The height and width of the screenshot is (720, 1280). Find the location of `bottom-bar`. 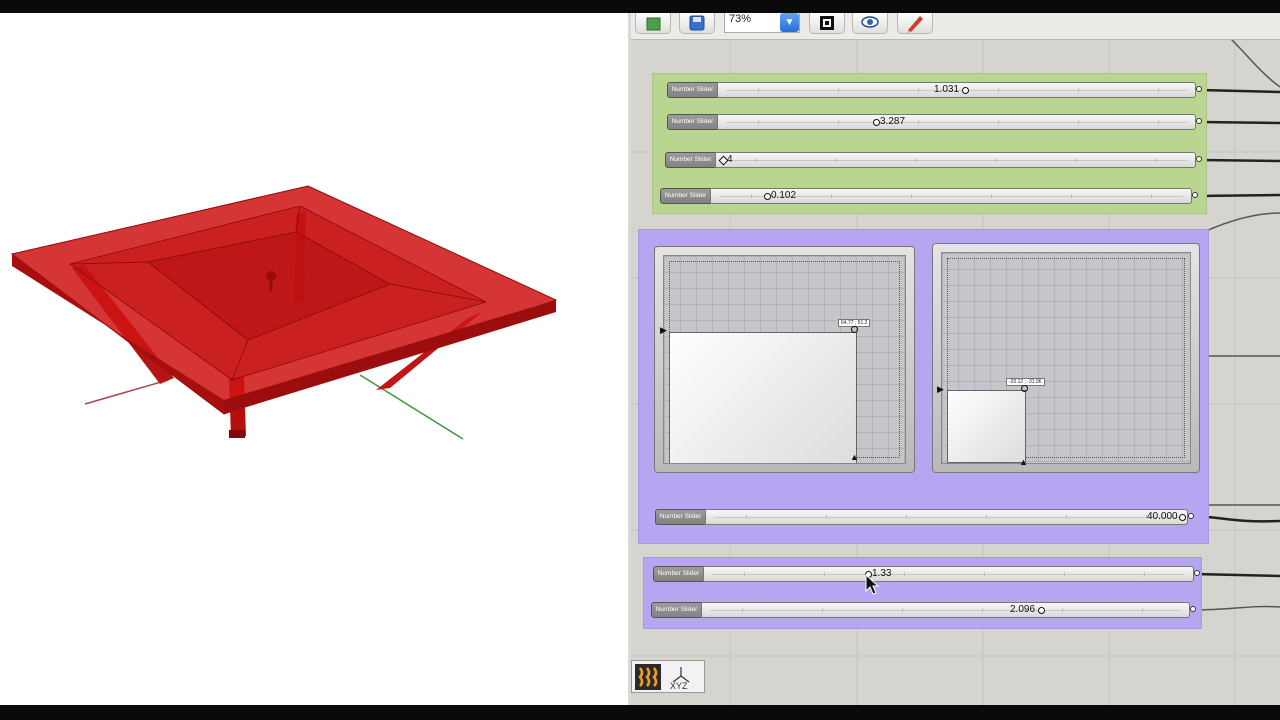

bottom-bar is located at coordinates (640, 712).